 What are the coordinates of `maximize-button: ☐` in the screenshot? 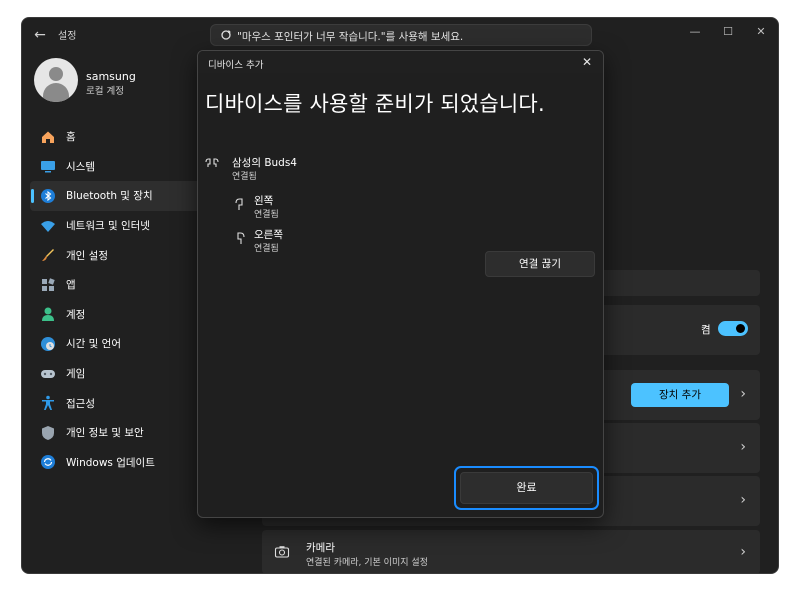 It's located at (728, 32).